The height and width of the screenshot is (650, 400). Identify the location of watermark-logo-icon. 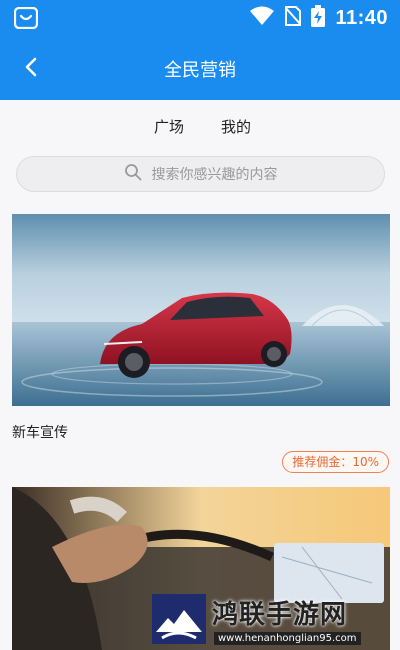
(179, 619).